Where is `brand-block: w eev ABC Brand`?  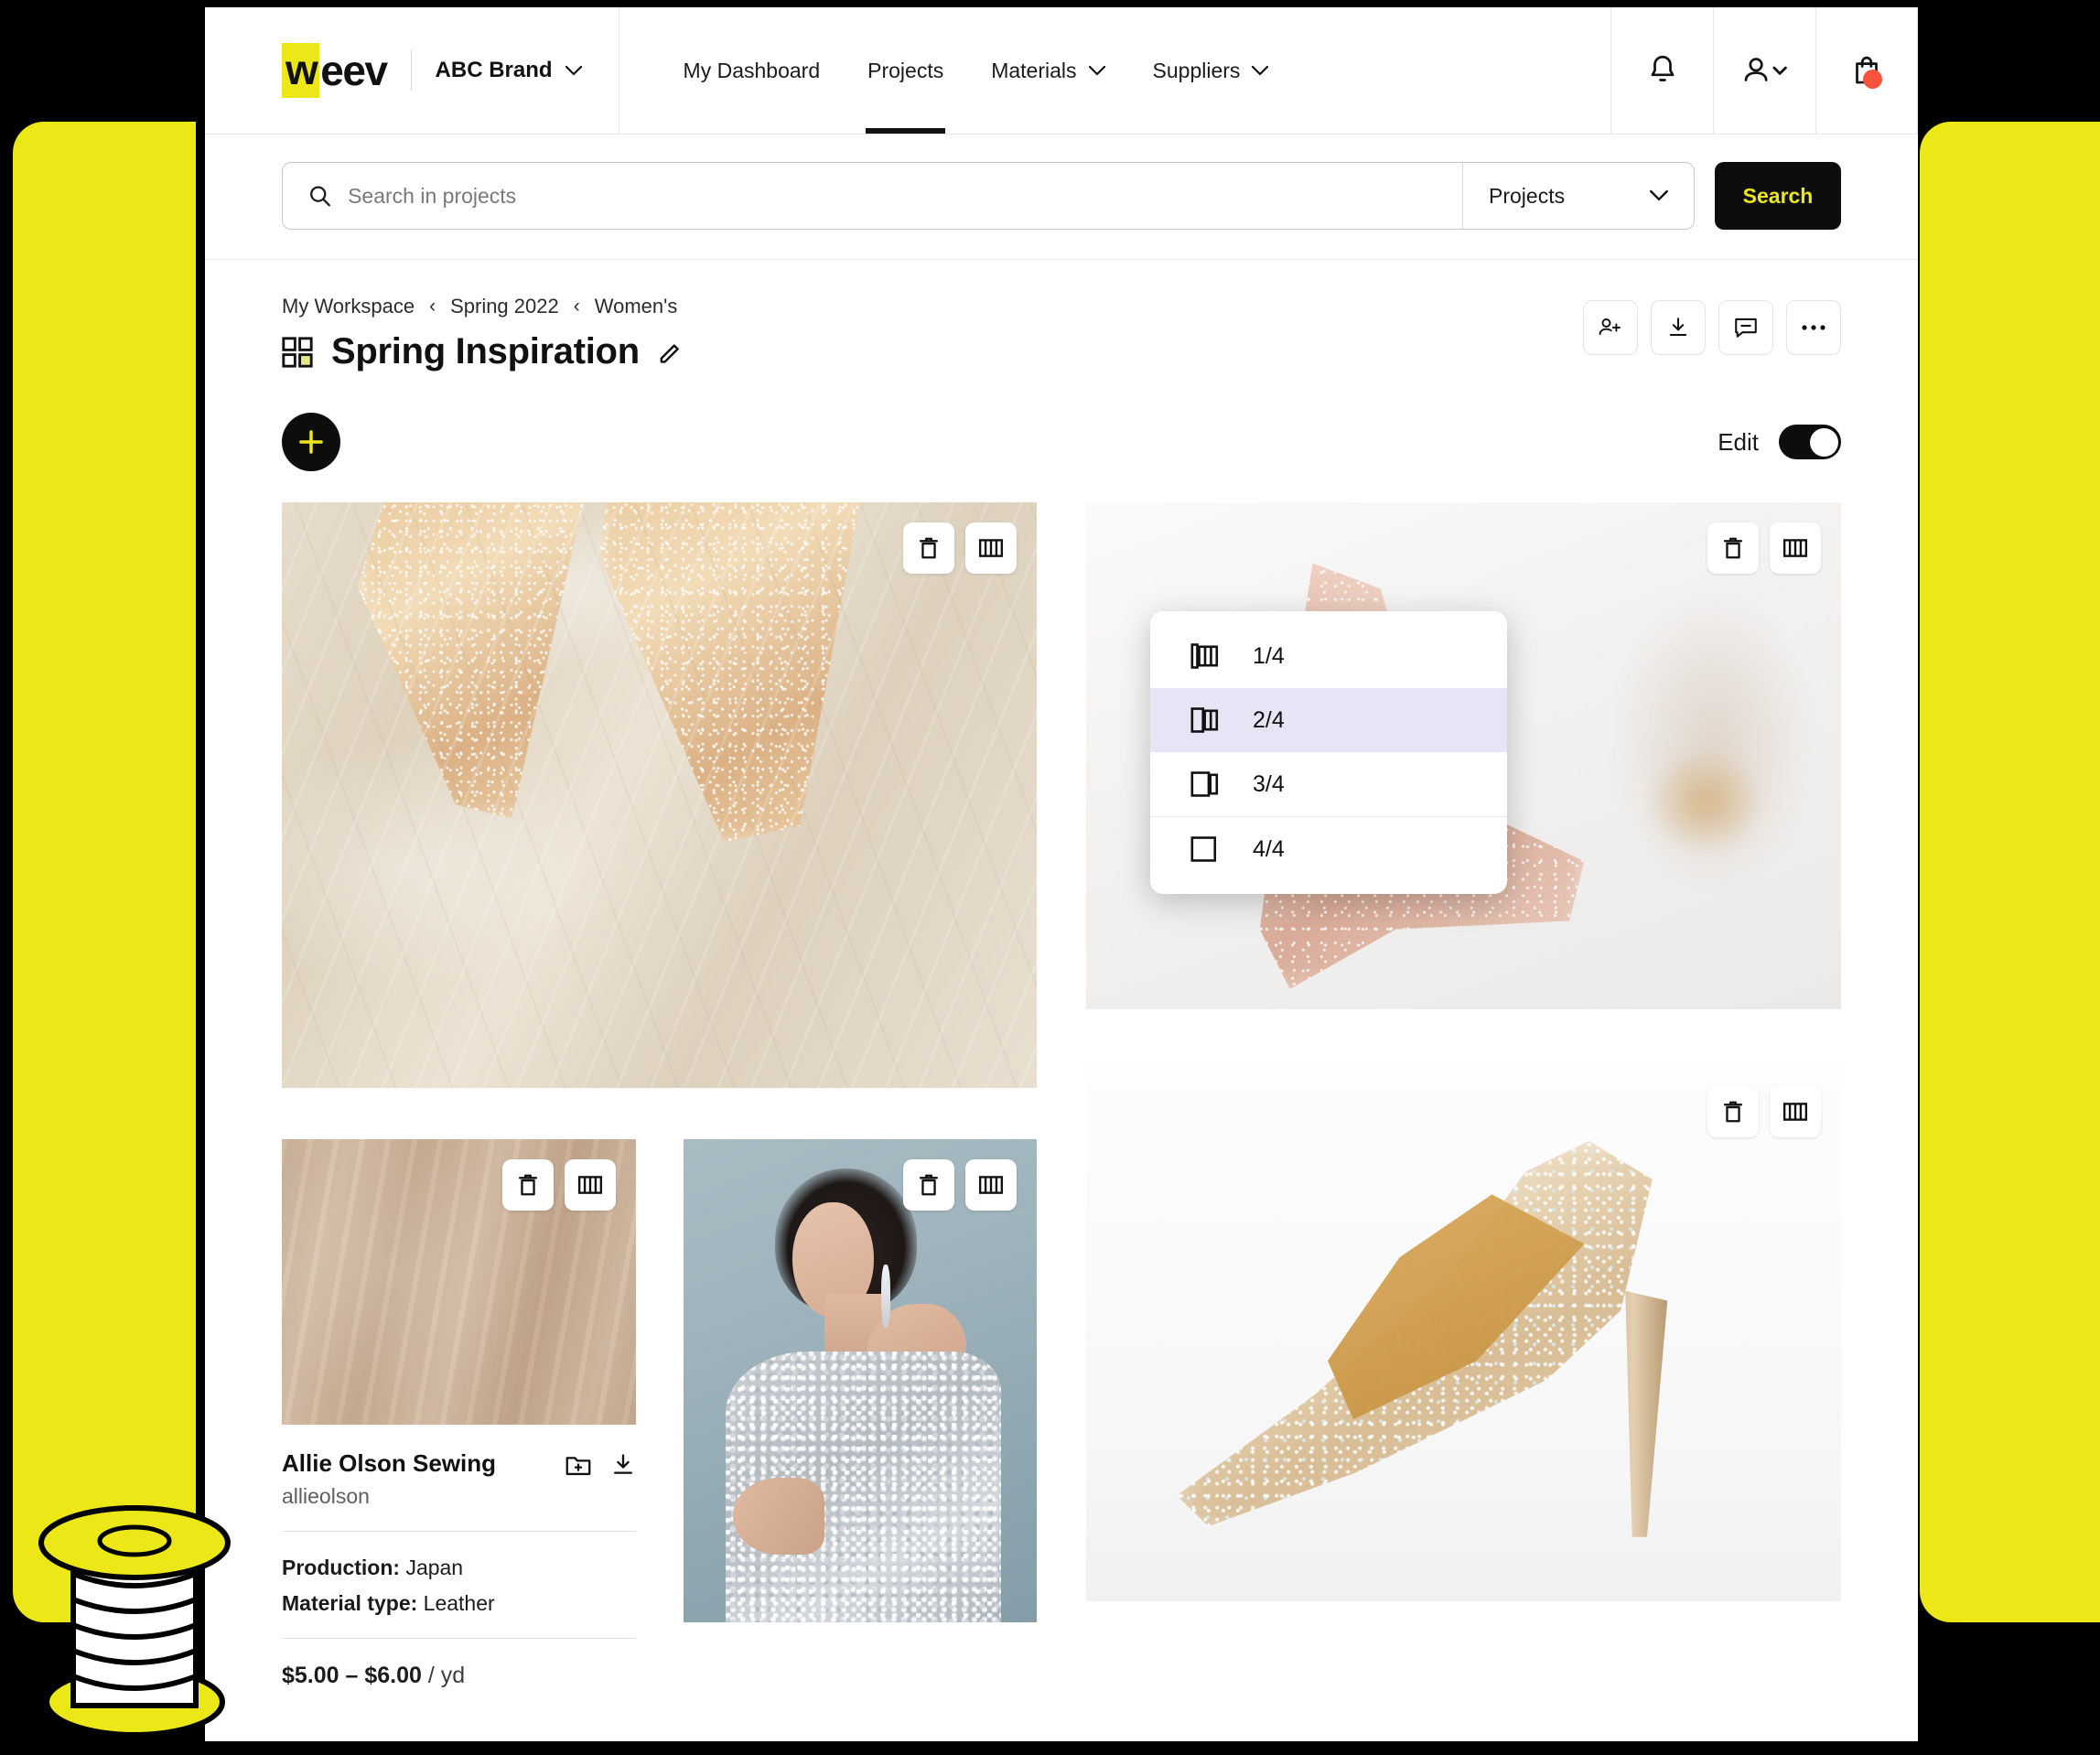 brand-block: w eev ABC Brand is located at coordinates (412, 70).